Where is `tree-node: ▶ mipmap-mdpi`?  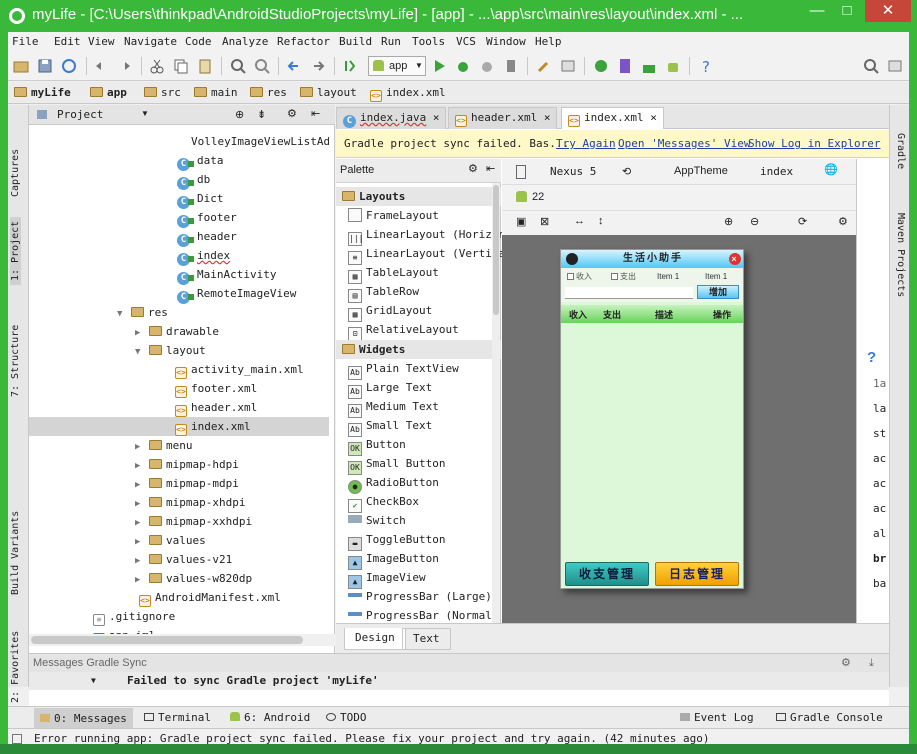
tree-node: ▶ mipmap-mdpi is located at coordinates (187, 483).